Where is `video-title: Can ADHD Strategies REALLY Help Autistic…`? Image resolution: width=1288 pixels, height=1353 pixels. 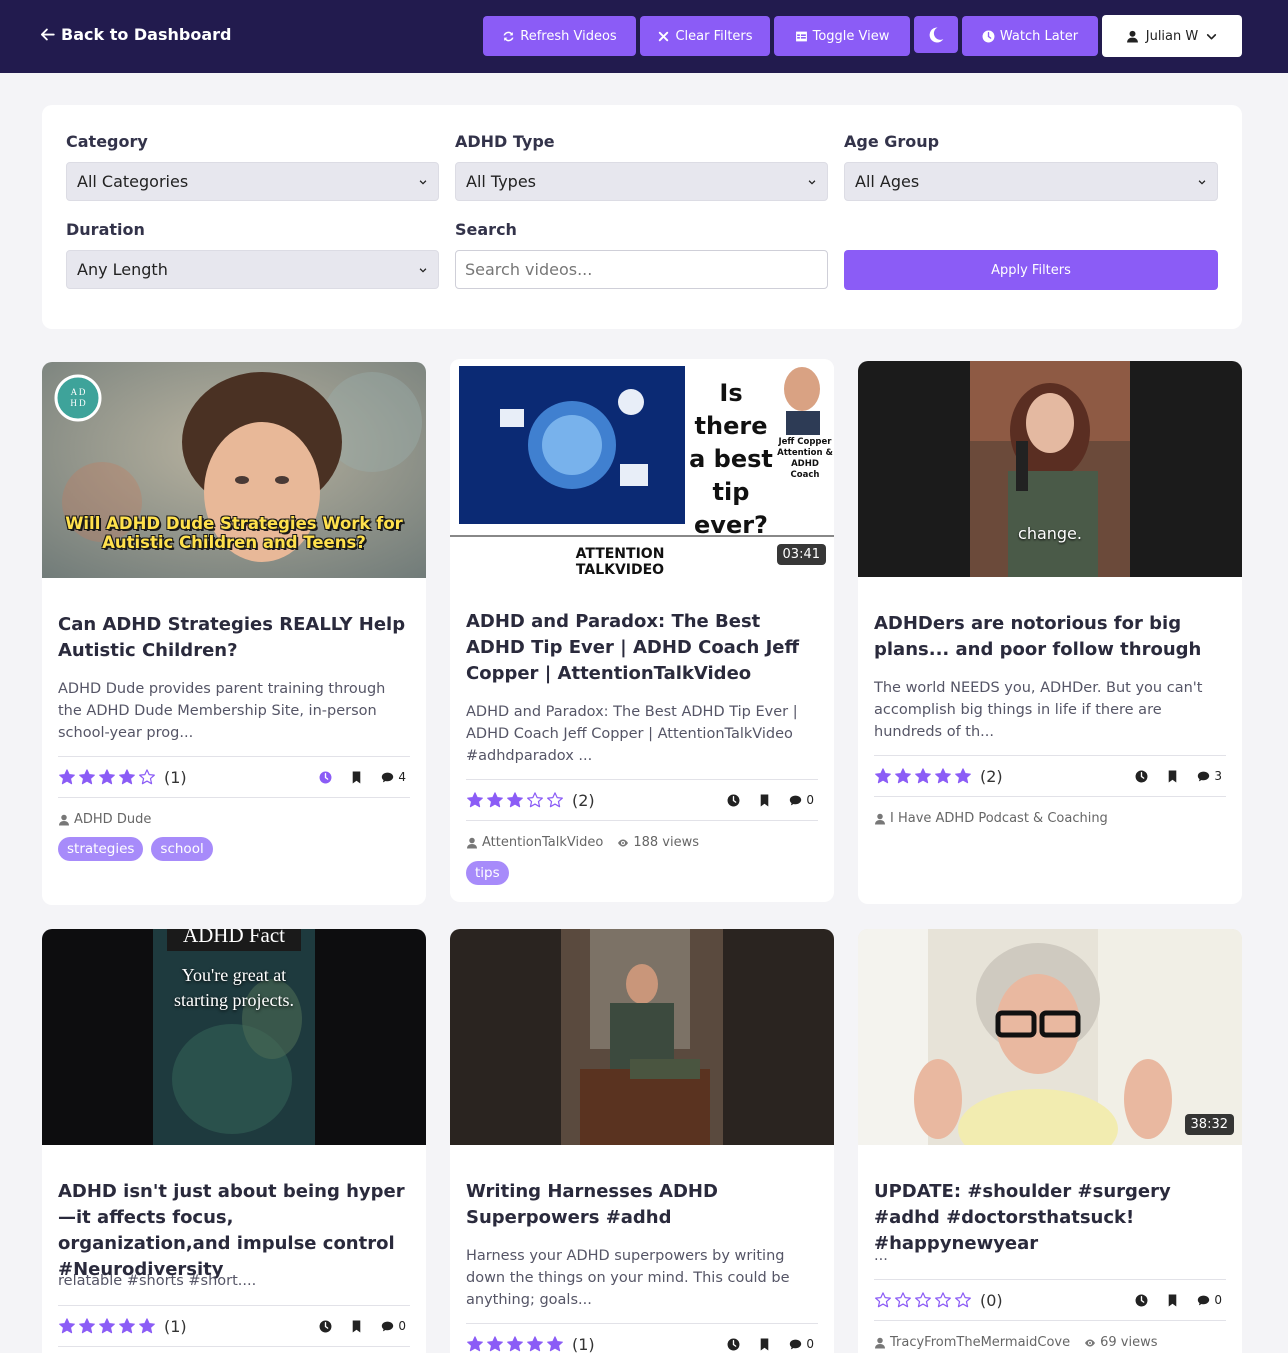
video-title: Can ADHD Strategies REALLY Help Autistic… is located at coordinates (234, 638).